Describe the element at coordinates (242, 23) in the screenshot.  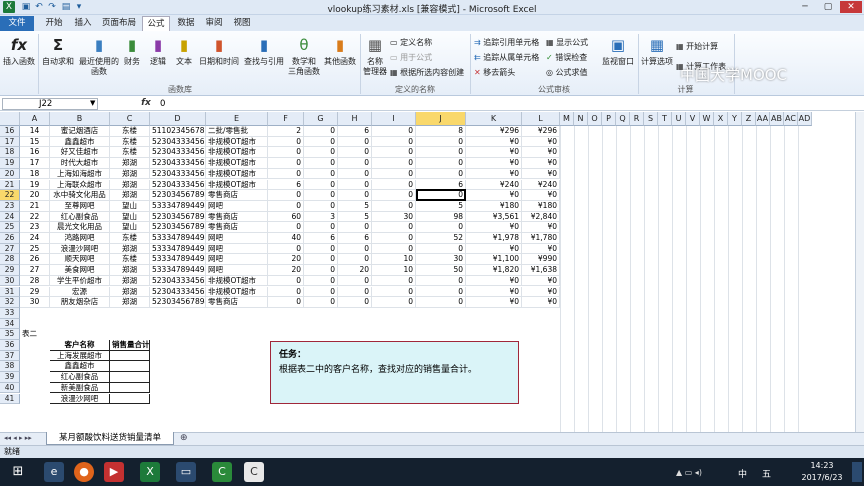
I see `tab-view: 视图` at that location.